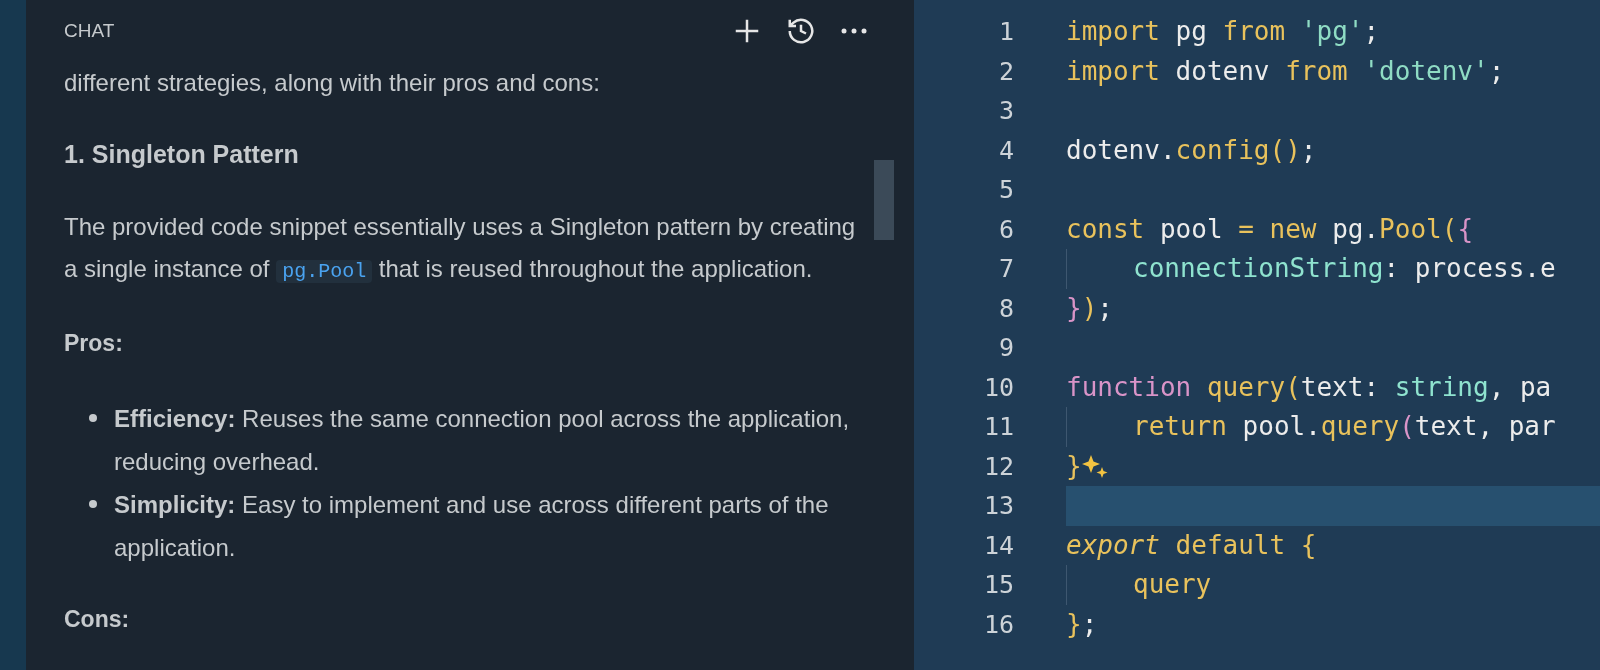  I want to click on line-number: 14, so click(998, 545).